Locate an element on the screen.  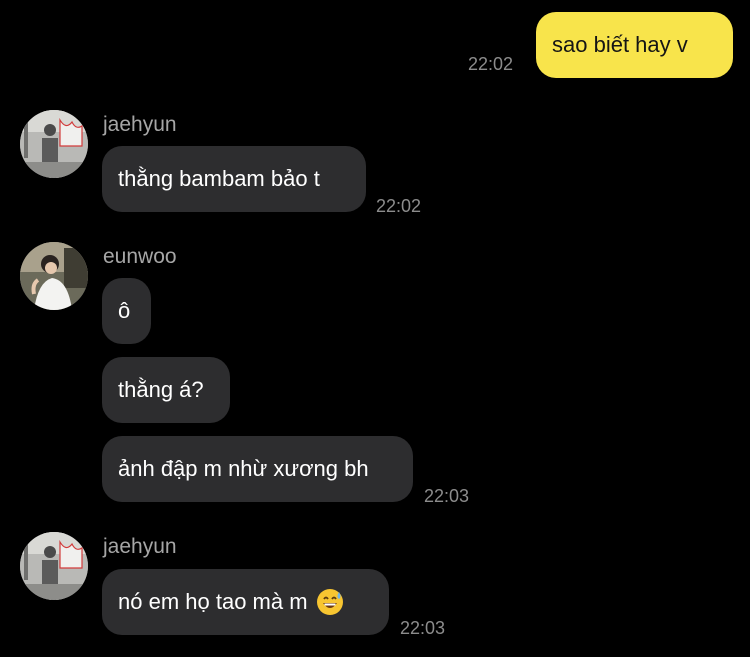
outgoing-message-bubble: sao biết hay v is located at coordinates (634, 45).